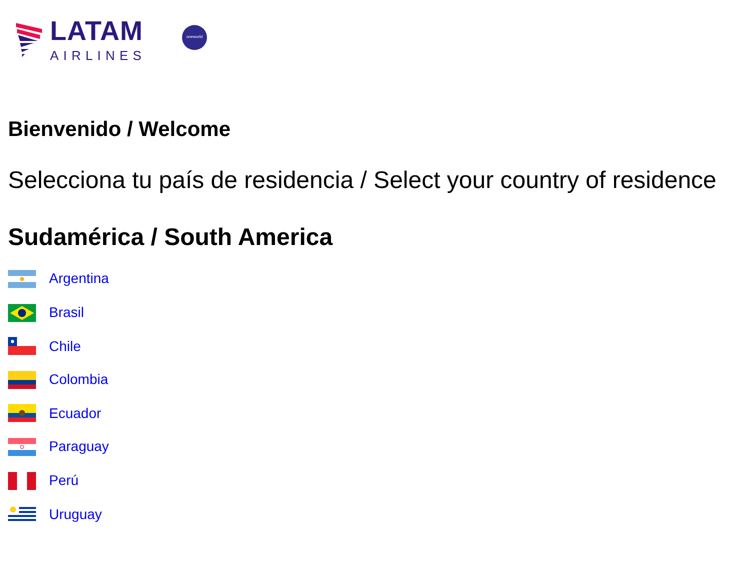 The width and height of the screenshot is (750, 563). I want to click on country-link: Perú, so click(64, 481).